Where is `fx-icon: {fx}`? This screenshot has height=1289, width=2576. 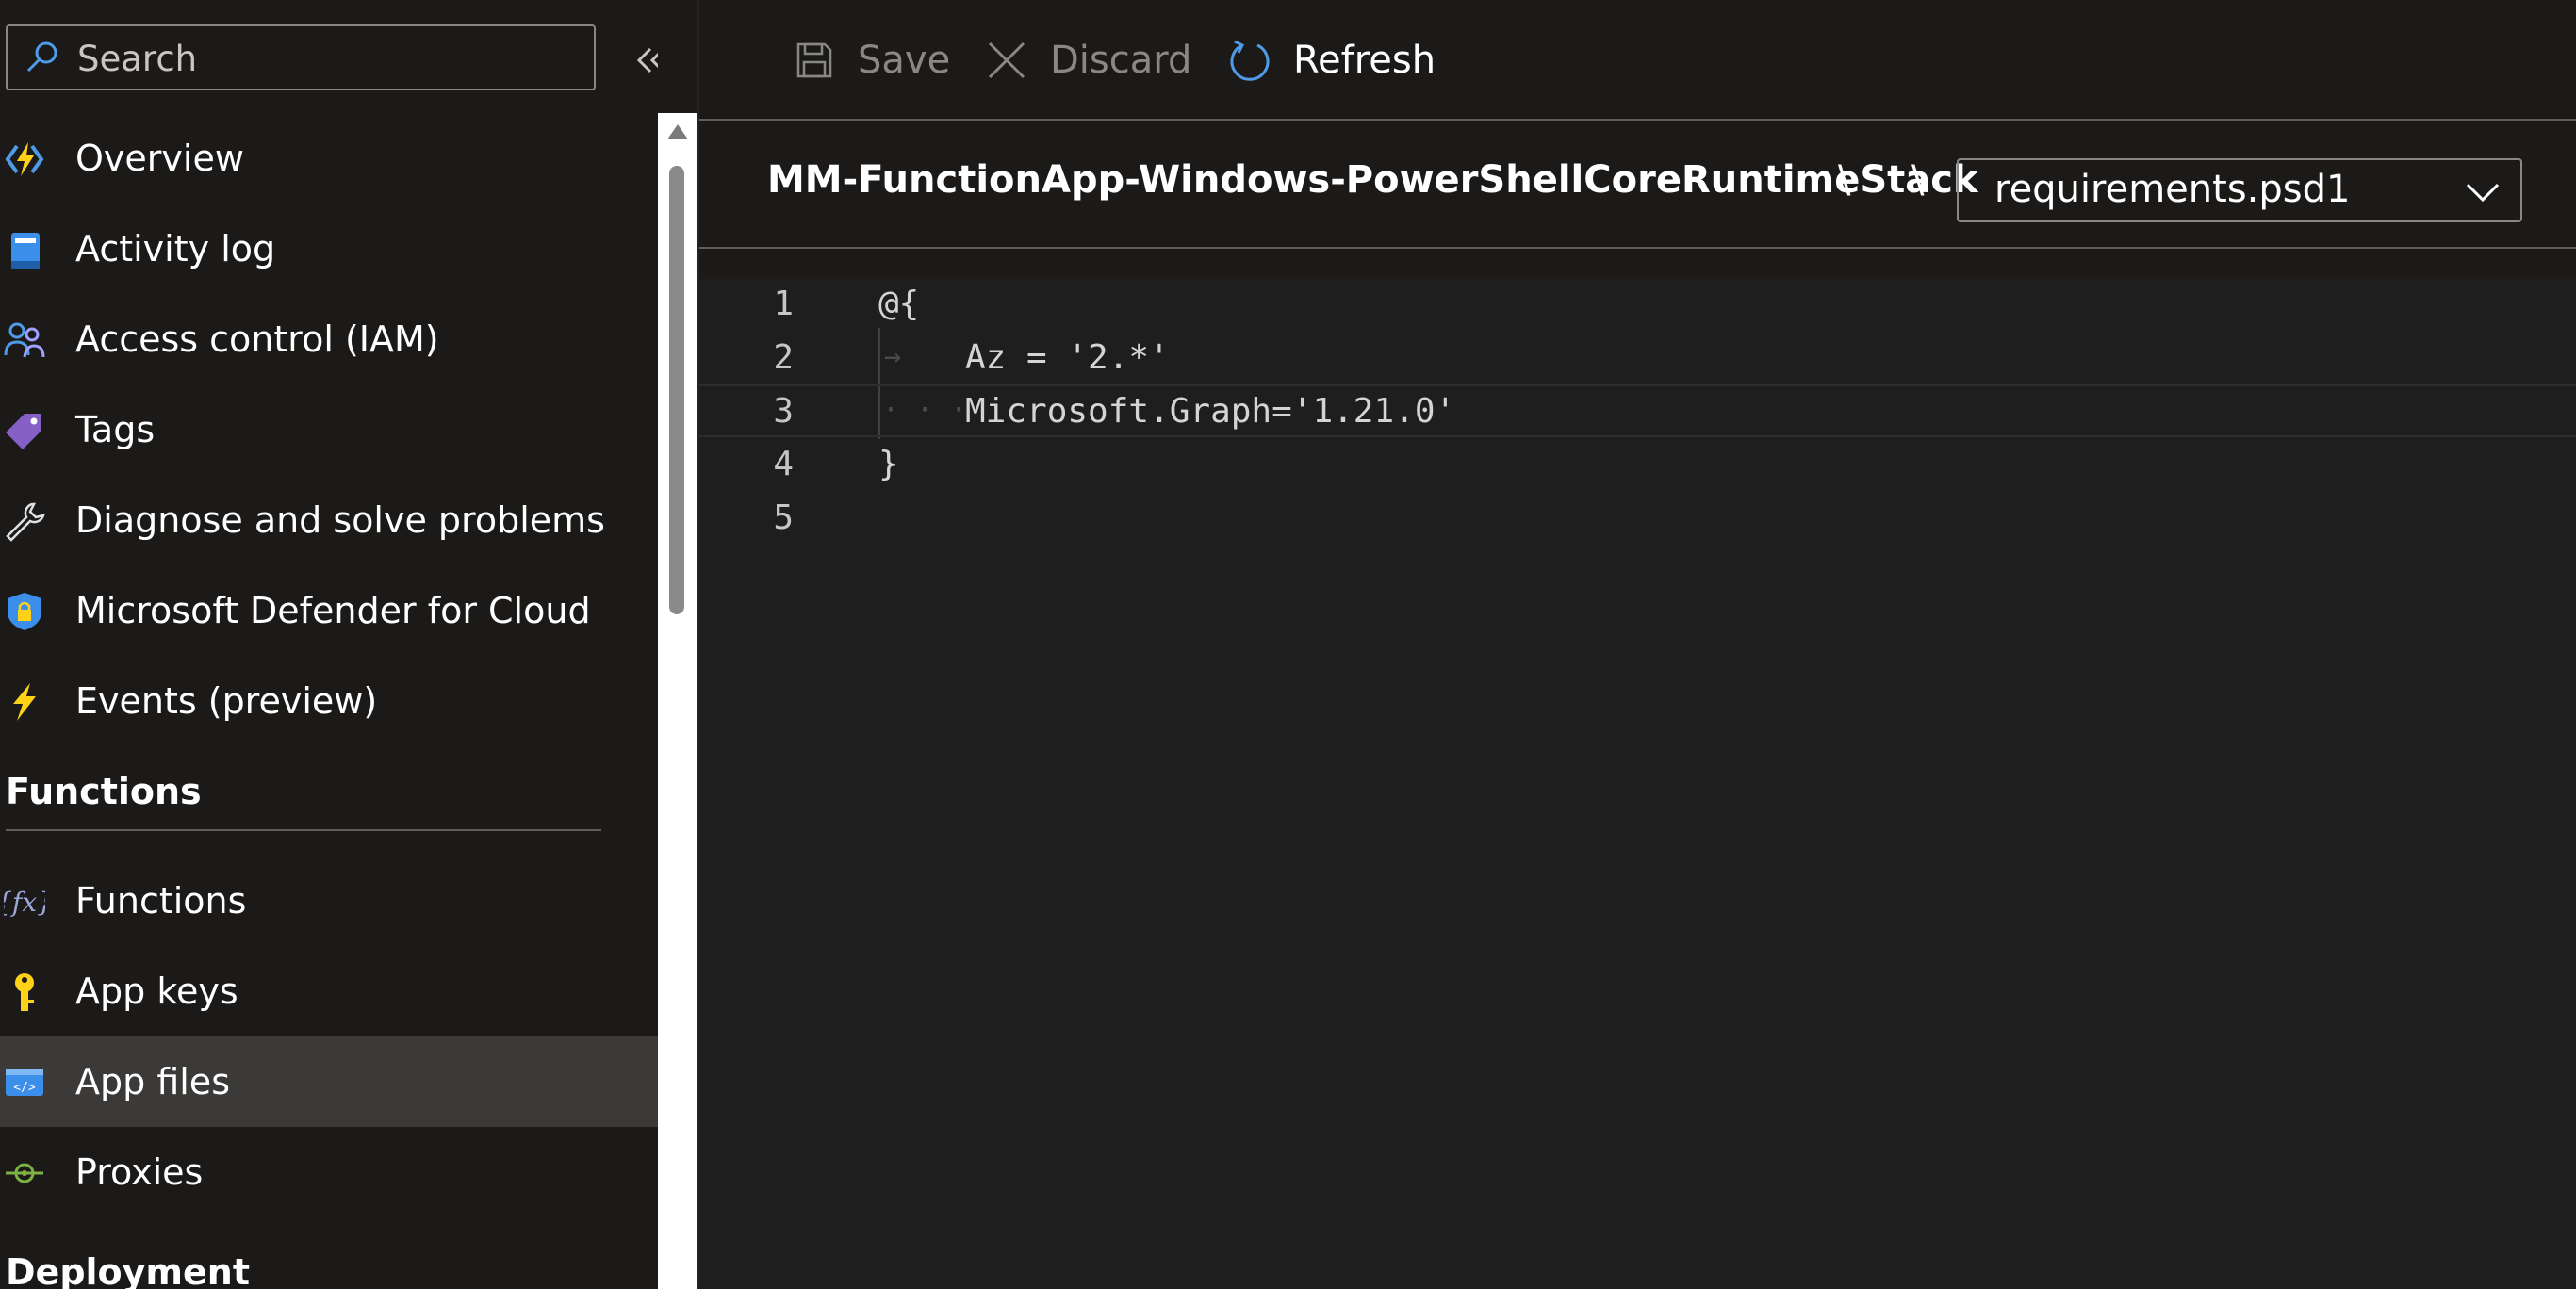 fx-icon: {fx} is located at coordinates (24, 901).